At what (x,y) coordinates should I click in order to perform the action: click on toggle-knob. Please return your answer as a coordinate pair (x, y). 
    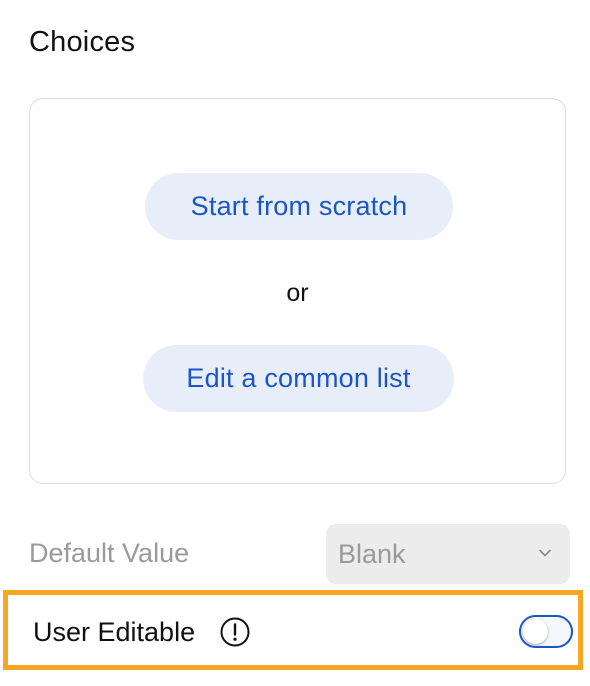
    Looking at the image, I should click on (535, 631).